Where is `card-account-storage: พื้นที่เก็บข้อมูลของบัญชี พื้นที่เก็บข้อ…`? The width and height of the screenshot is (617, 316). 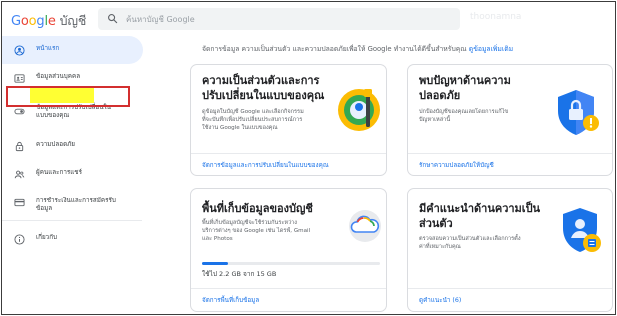 card-account-storage: พื้นที่เก็บข้อมูลของบัญชี พื้นที่เก็บข้อ… is located at coordinates (288, 250).